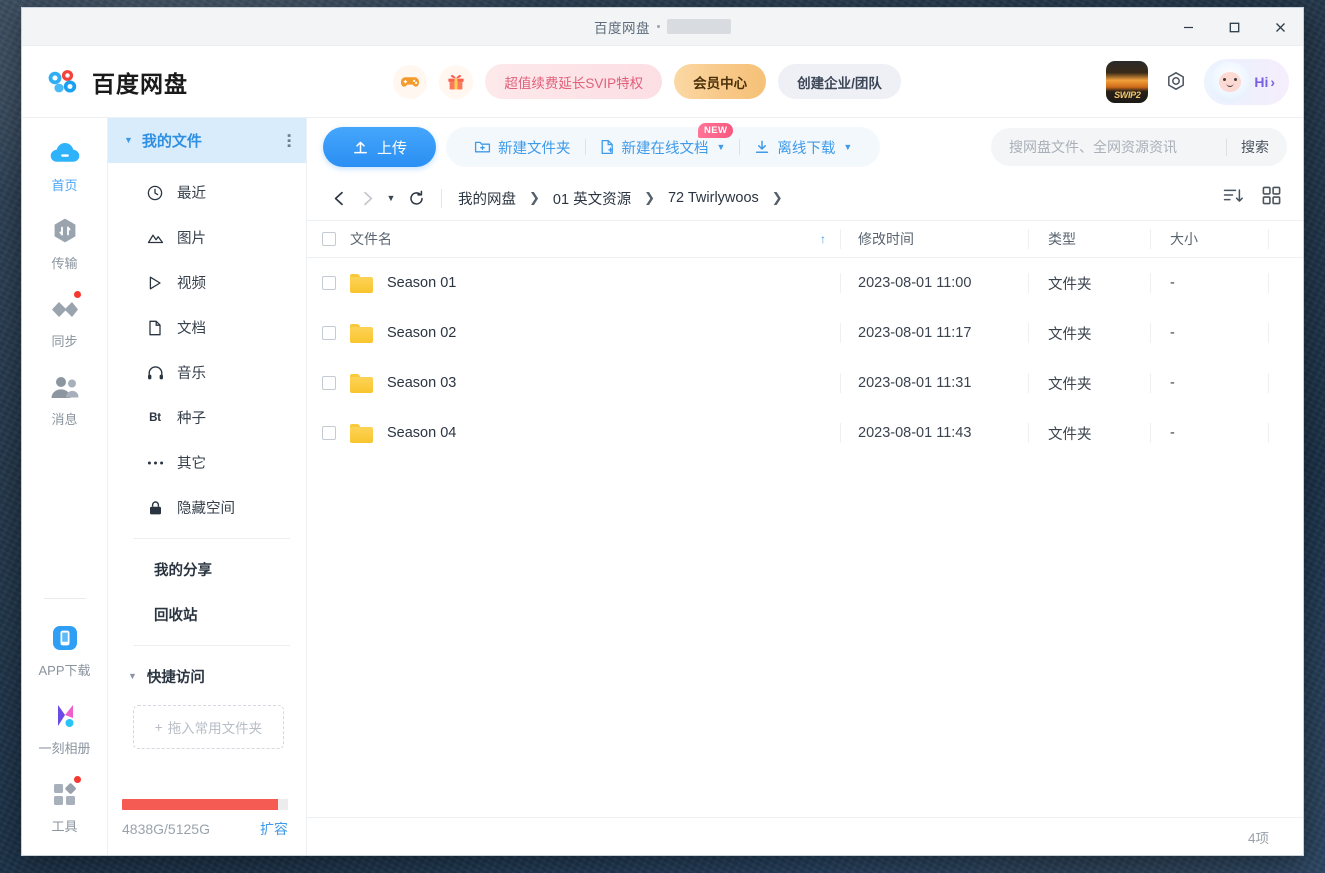 This screenshot has height=873, width=1325. What do you see at coordinates (64, 320) in the screenshot?
I see `rail-item-sync: 同步` at bounding box center [64, 320].